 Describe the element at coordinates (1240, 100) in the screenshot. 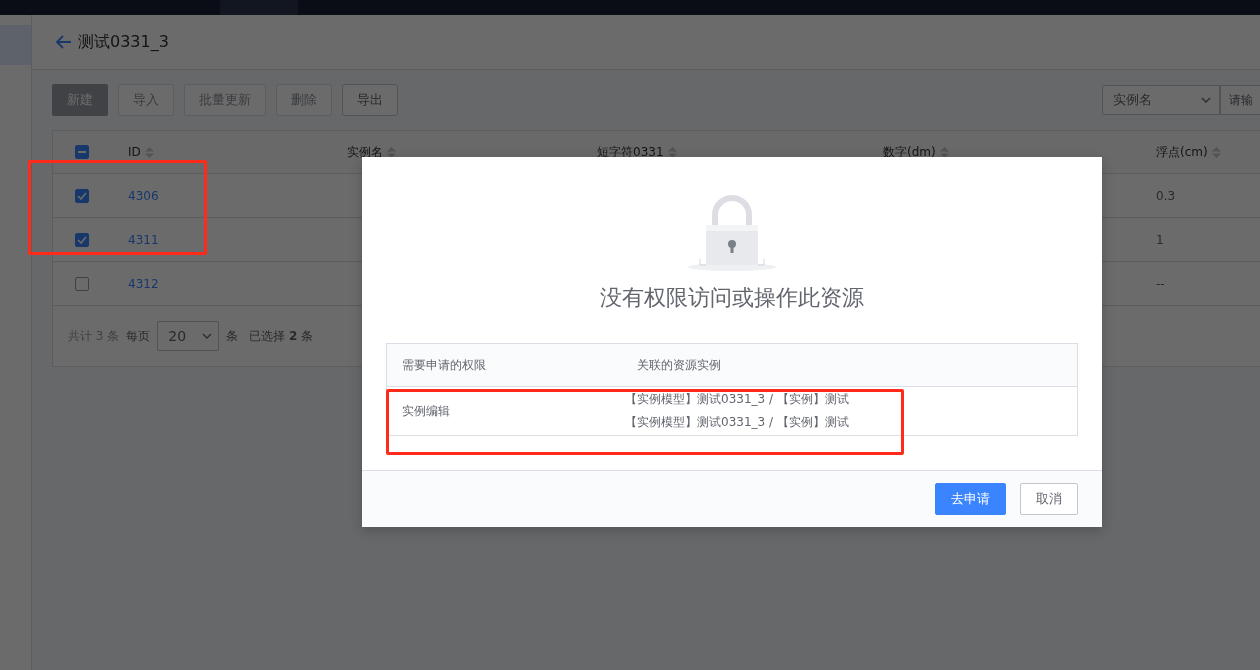

I see `search-field: 请输` at that location.